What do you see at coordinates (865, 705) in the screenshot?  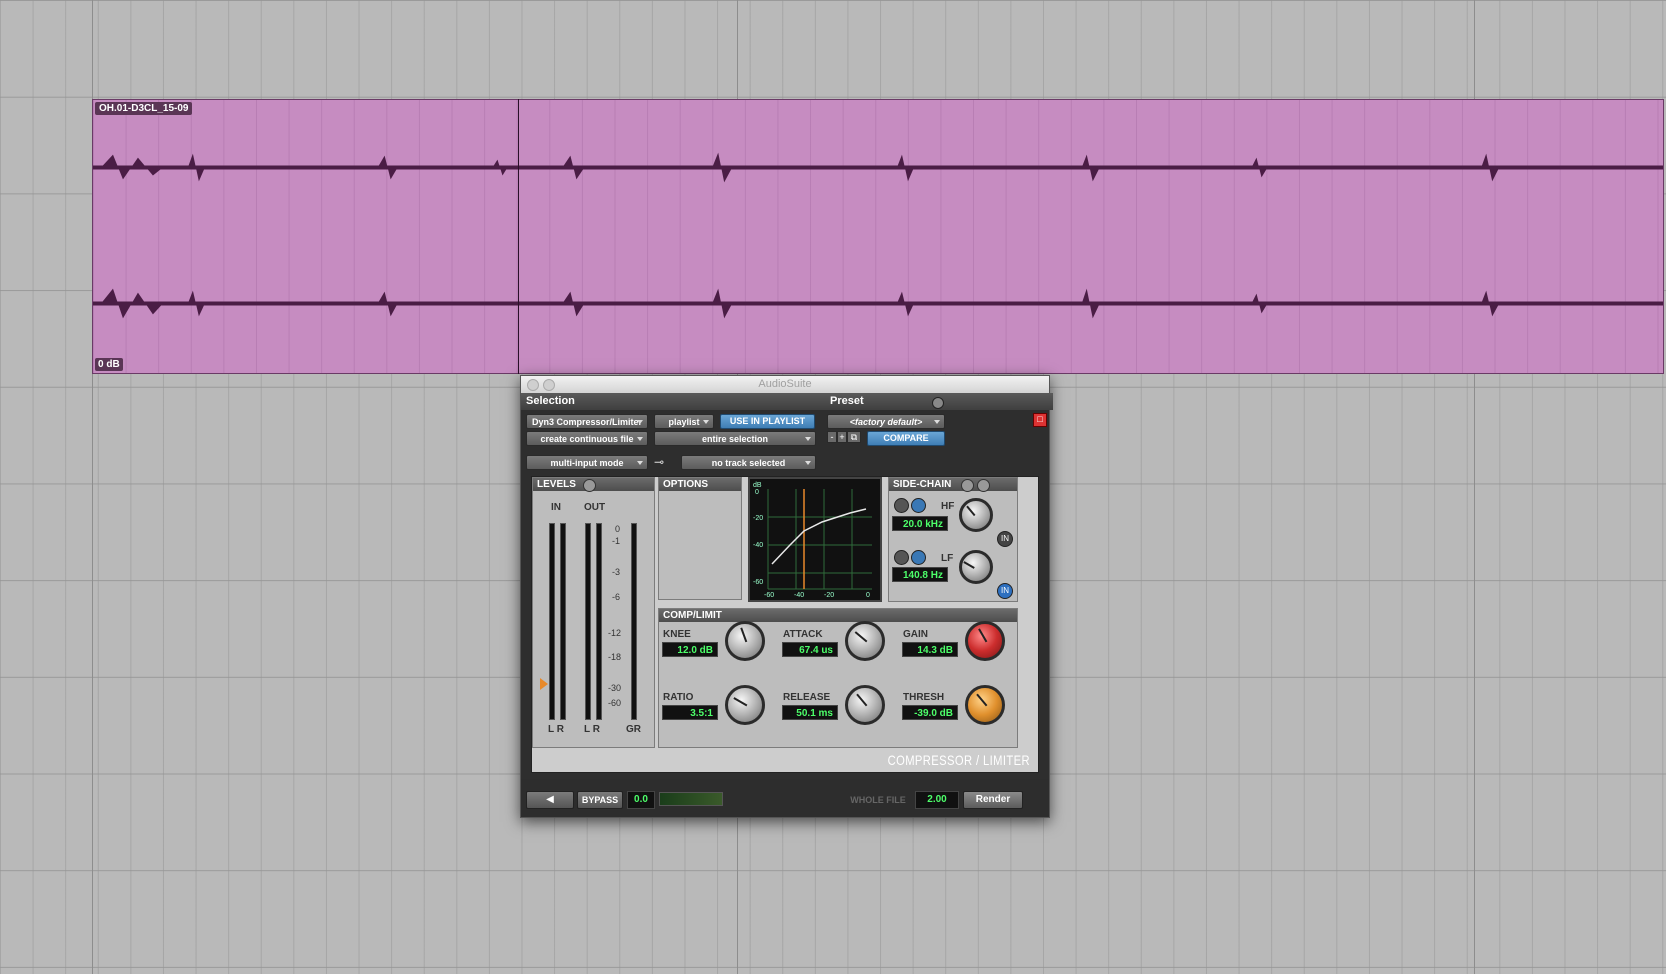 I see `release-knob` at bounding box center [865, 705].